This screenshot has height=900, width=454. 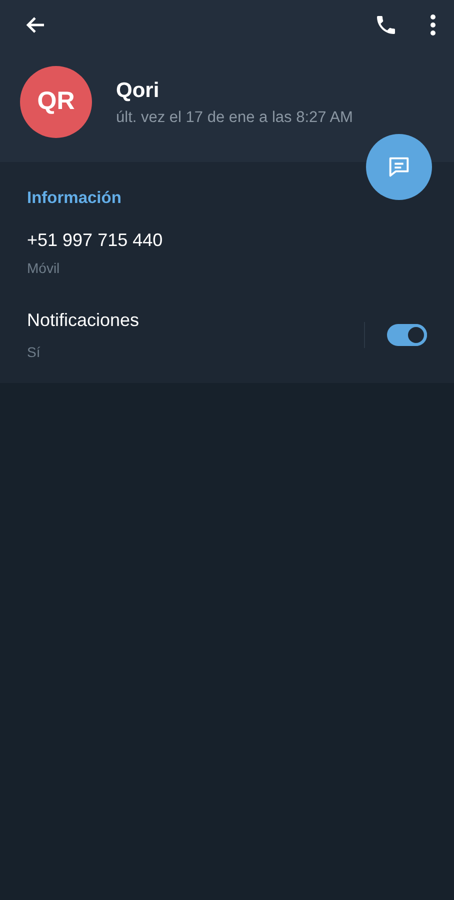 I want to click on section-title: Información, so click(x=74, y=198).